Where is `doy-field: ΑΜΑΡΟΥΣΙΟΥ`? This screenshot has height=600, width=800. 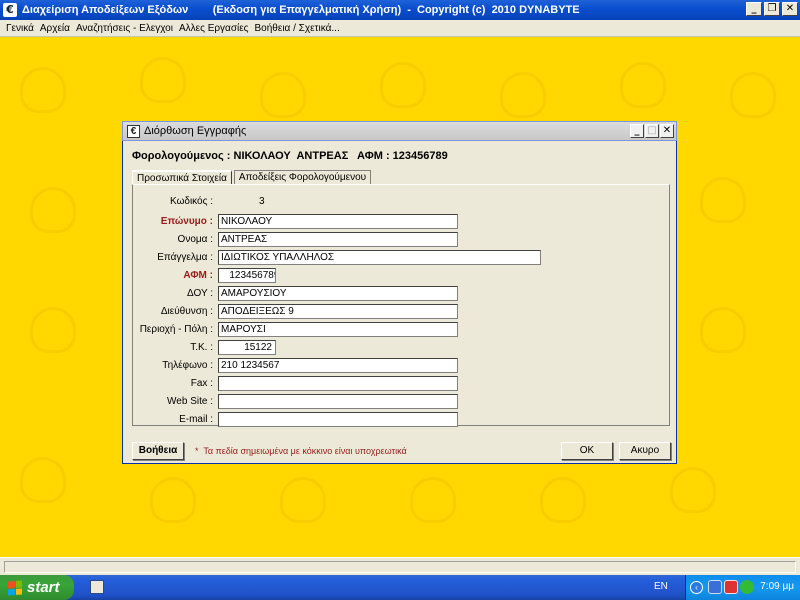
doy-field: ΑΜΑΡΟΥΣΙΟΥ is located at coordinates (338, 293).